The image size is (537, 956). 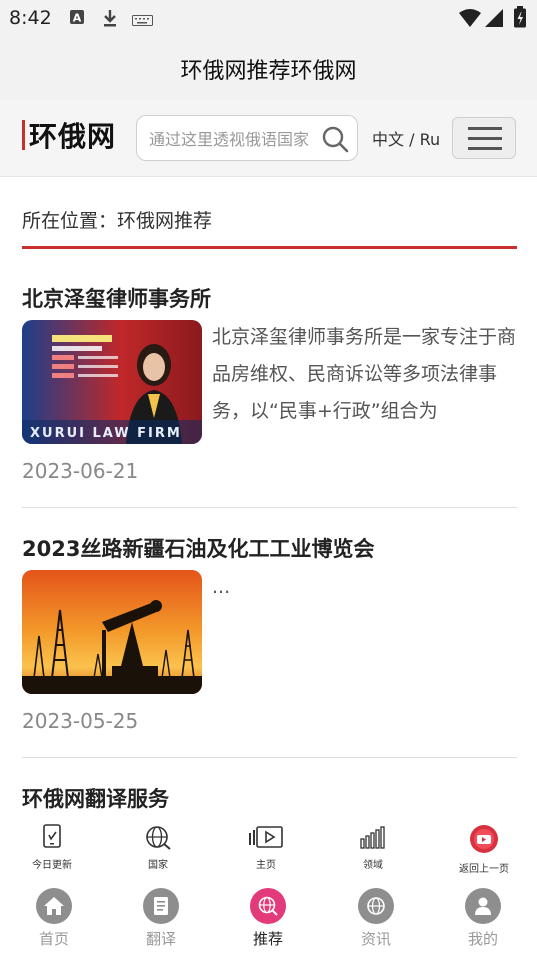 I want to click on nav-label: 翻译, so click(x=160, y=939).